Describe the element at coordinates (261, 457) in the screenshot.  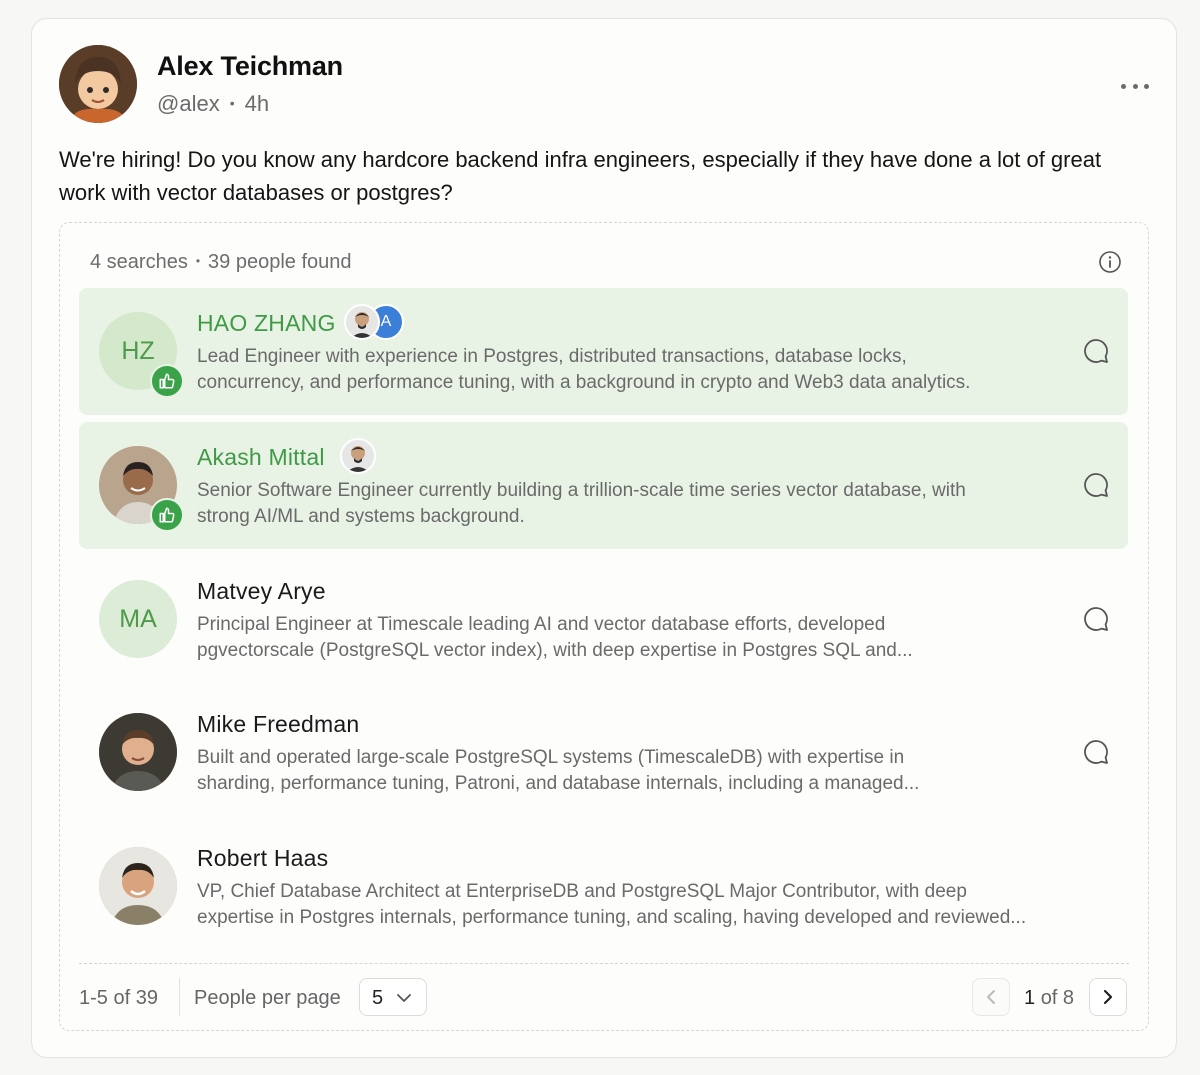
I see `person-name: Akash Mittal` at that location.